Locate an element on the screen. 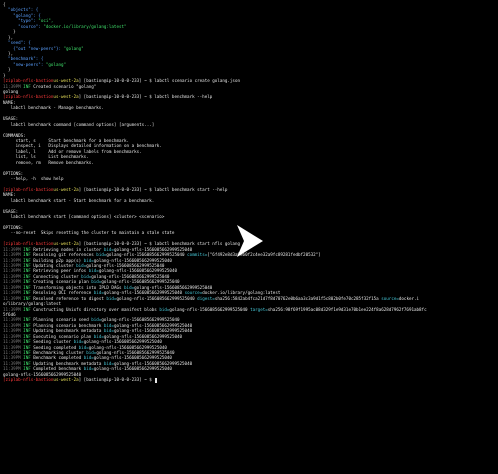 The width and height of the screenshot is (498, 474). terminal-segment: Executing scenario plan is located at coordinates (63, 336).